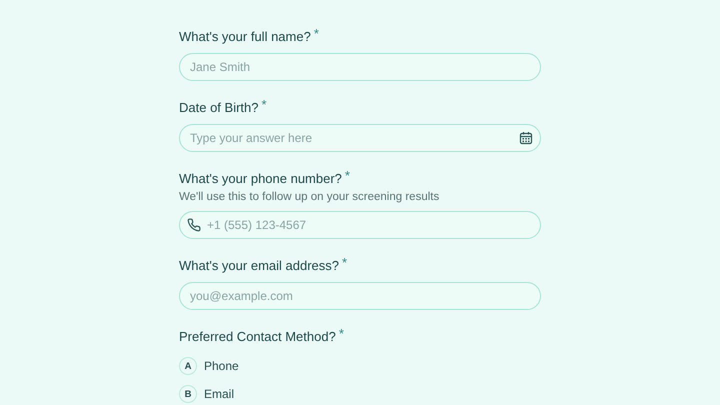 This screenshot has height=405, width=720. What do you see at coordinates (219, 394) in the screenshot?
I see `option-label: Email` at bounding box center [219, 394].